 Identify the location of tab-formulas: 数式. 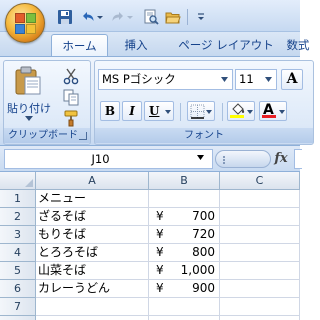
(298, 45).